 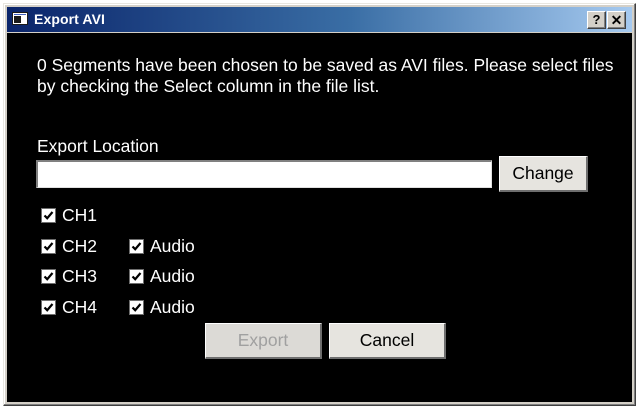 I want to click on dialog-title: Export AVI, so click(x=70, y=19).